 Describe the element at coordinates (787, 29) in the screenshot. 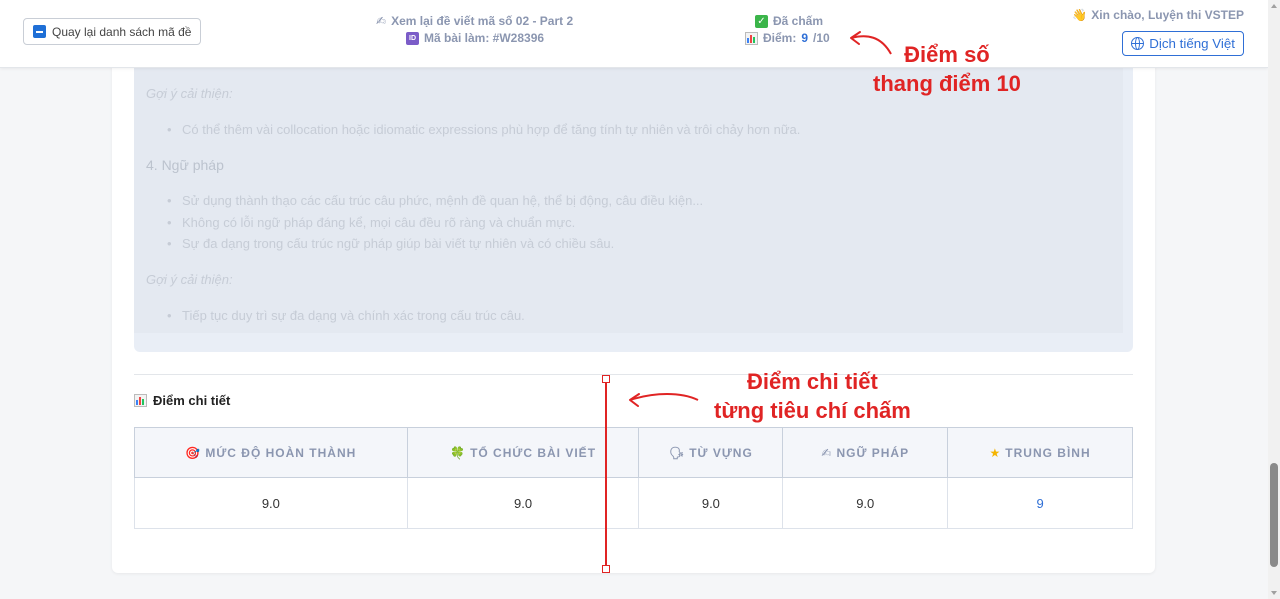

I see `grading-status: ✓ Đã chấm Điểm: 9 /10` at that location.